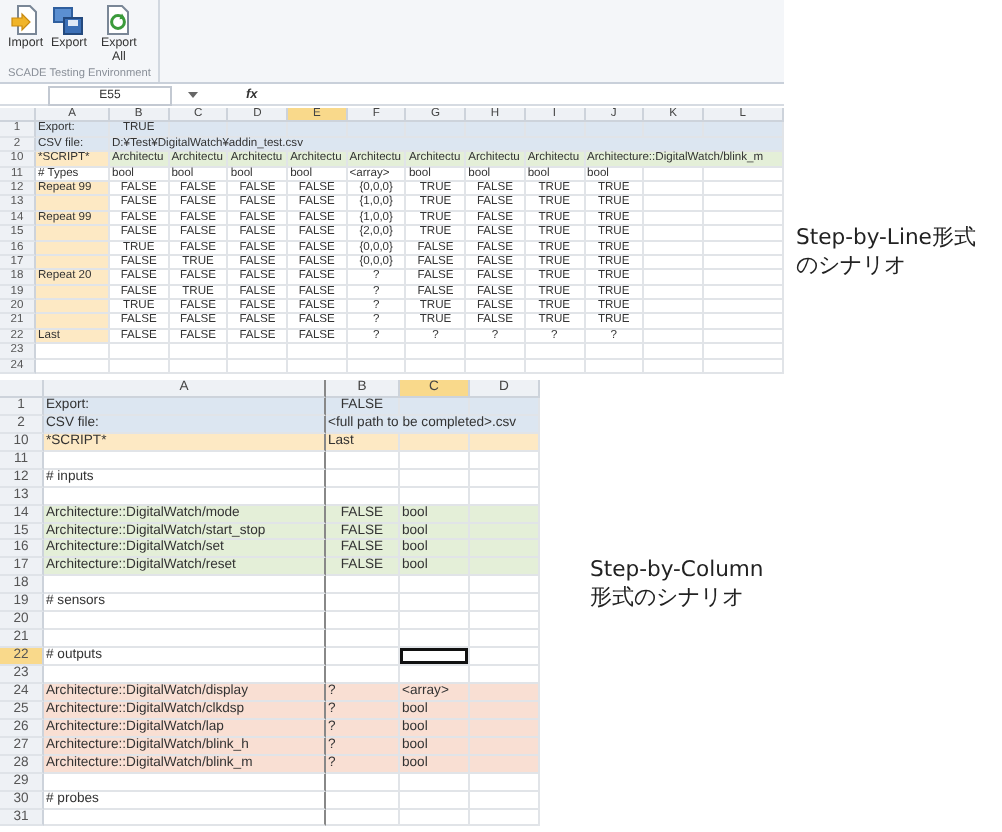  What do you see at coordinates (68, 20) in the screenshot?
I see `computer-disk-icon` at bounding box center [68, 20].